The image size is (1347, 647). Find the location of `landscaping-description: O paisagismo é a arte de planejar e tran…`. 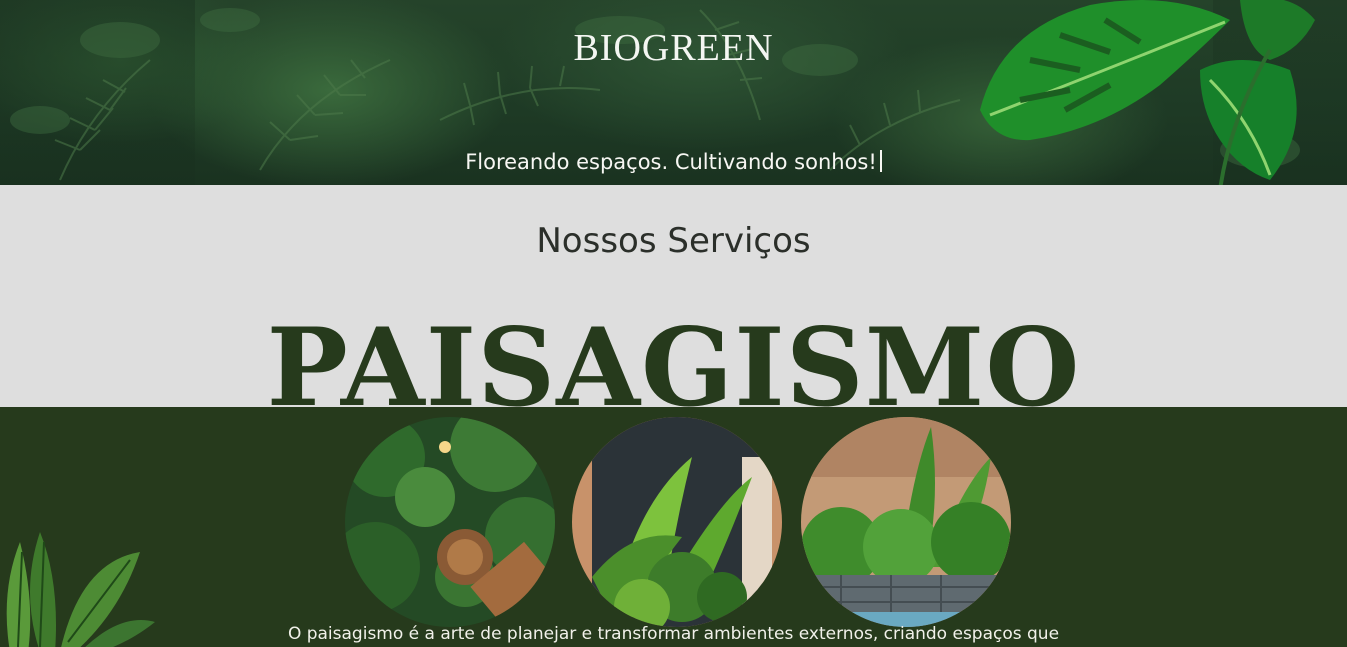

landscaping-description: O paisagismo é a arte de planejar e tran… is located at coordinates (673, 634).